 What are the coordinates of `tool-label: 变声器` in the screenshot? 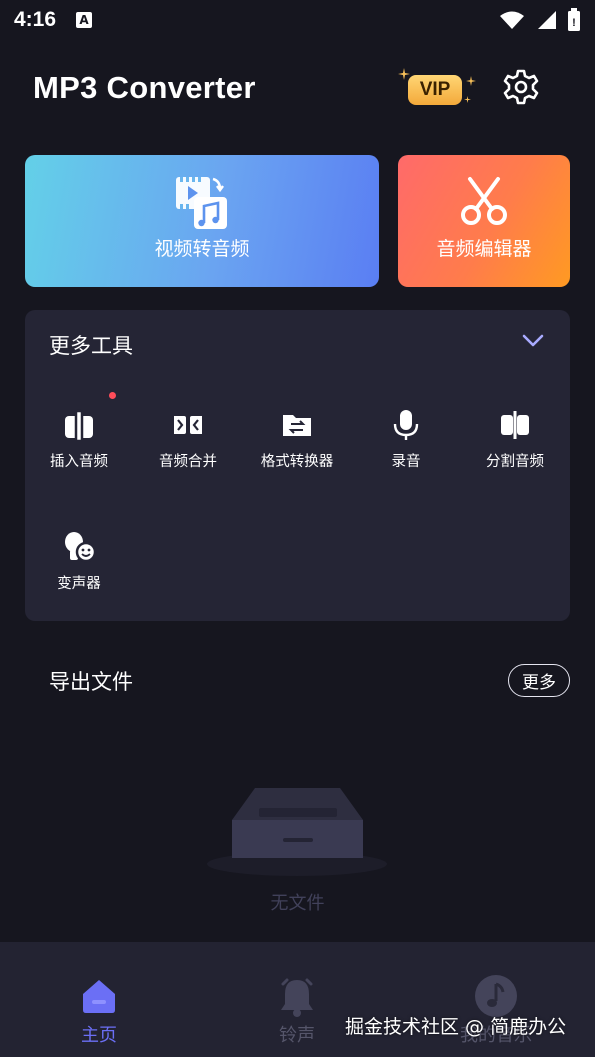 It's located at (79, 584).